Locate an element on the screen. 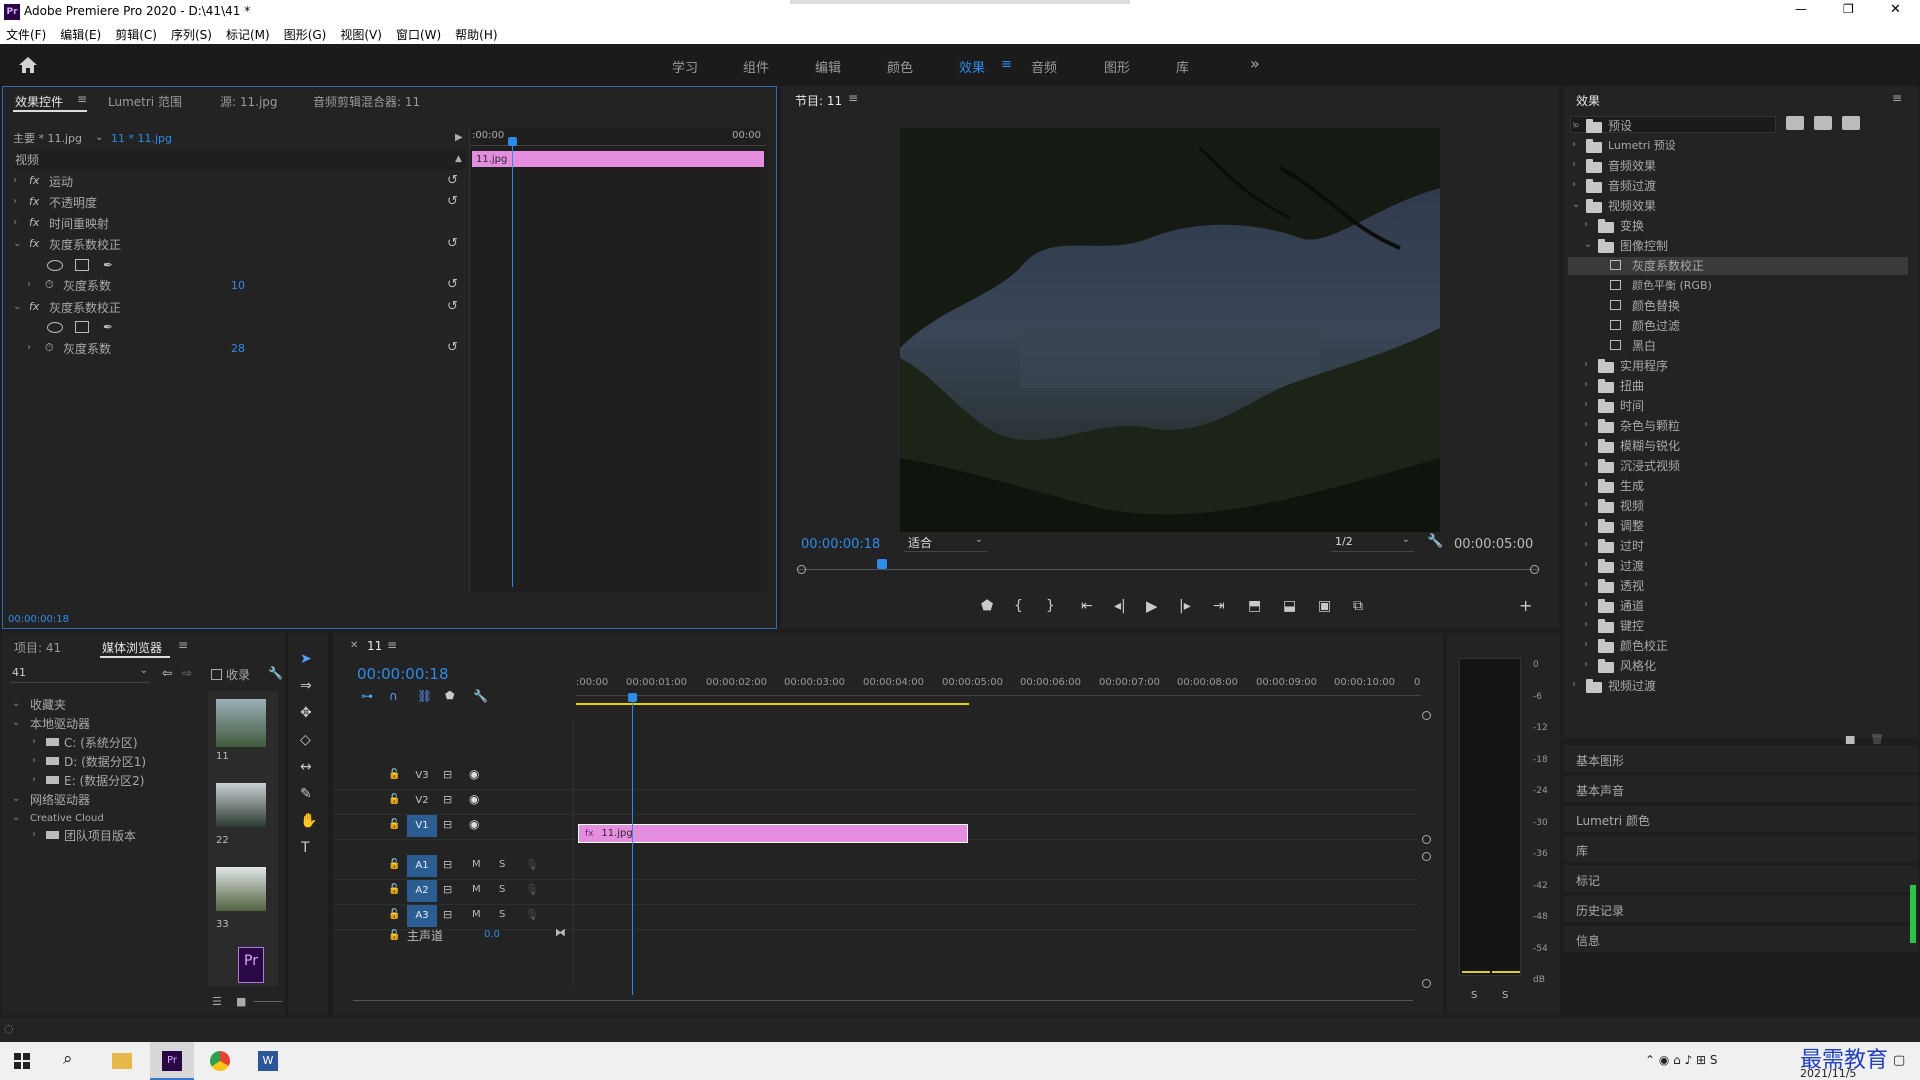 The image size is (1920, 1080). back-arrow-icon: ⇦ is located at coordinates (167, 673).